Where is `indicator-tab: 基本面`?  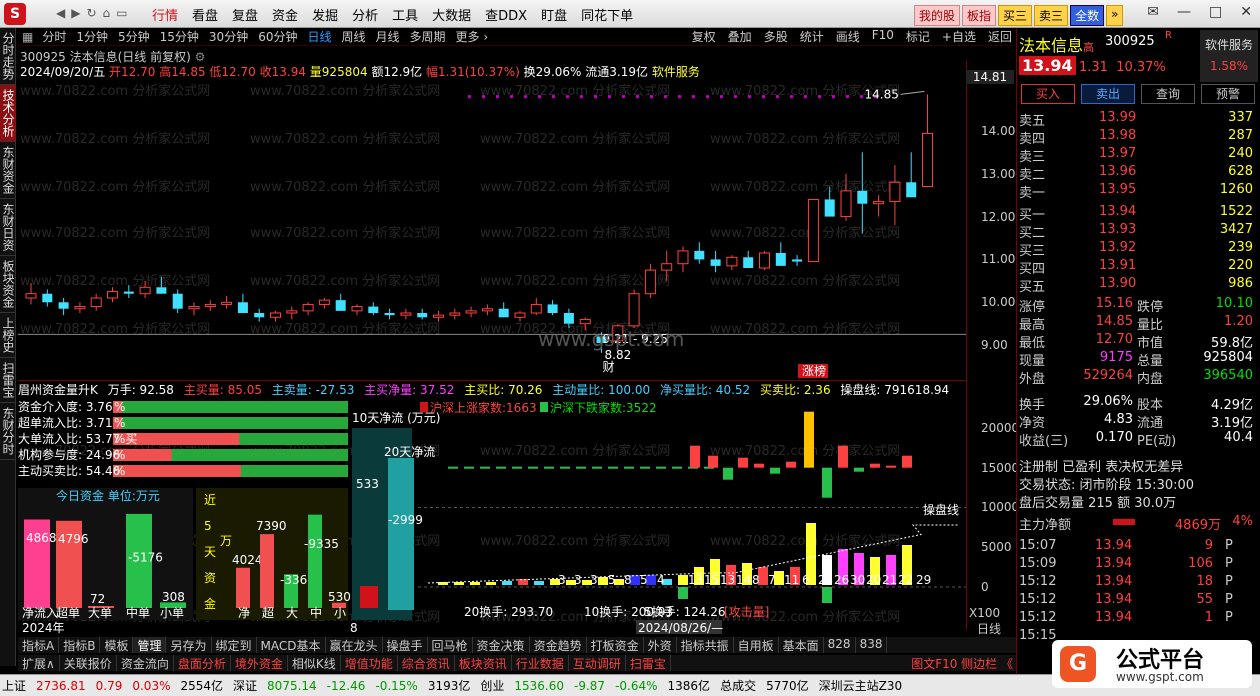 indicator-tab: 基本面 is located at coordinates (801, 645).